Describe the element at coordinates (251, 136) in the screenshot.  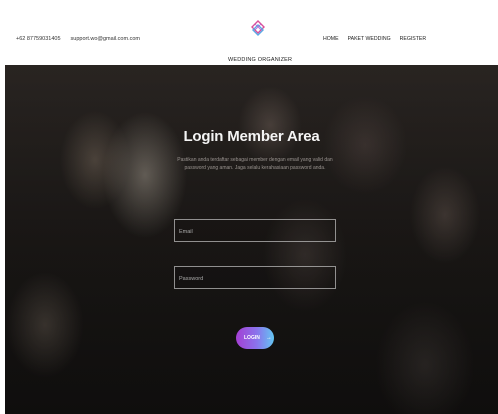
I see `login-title: Login Member Area` at that location.